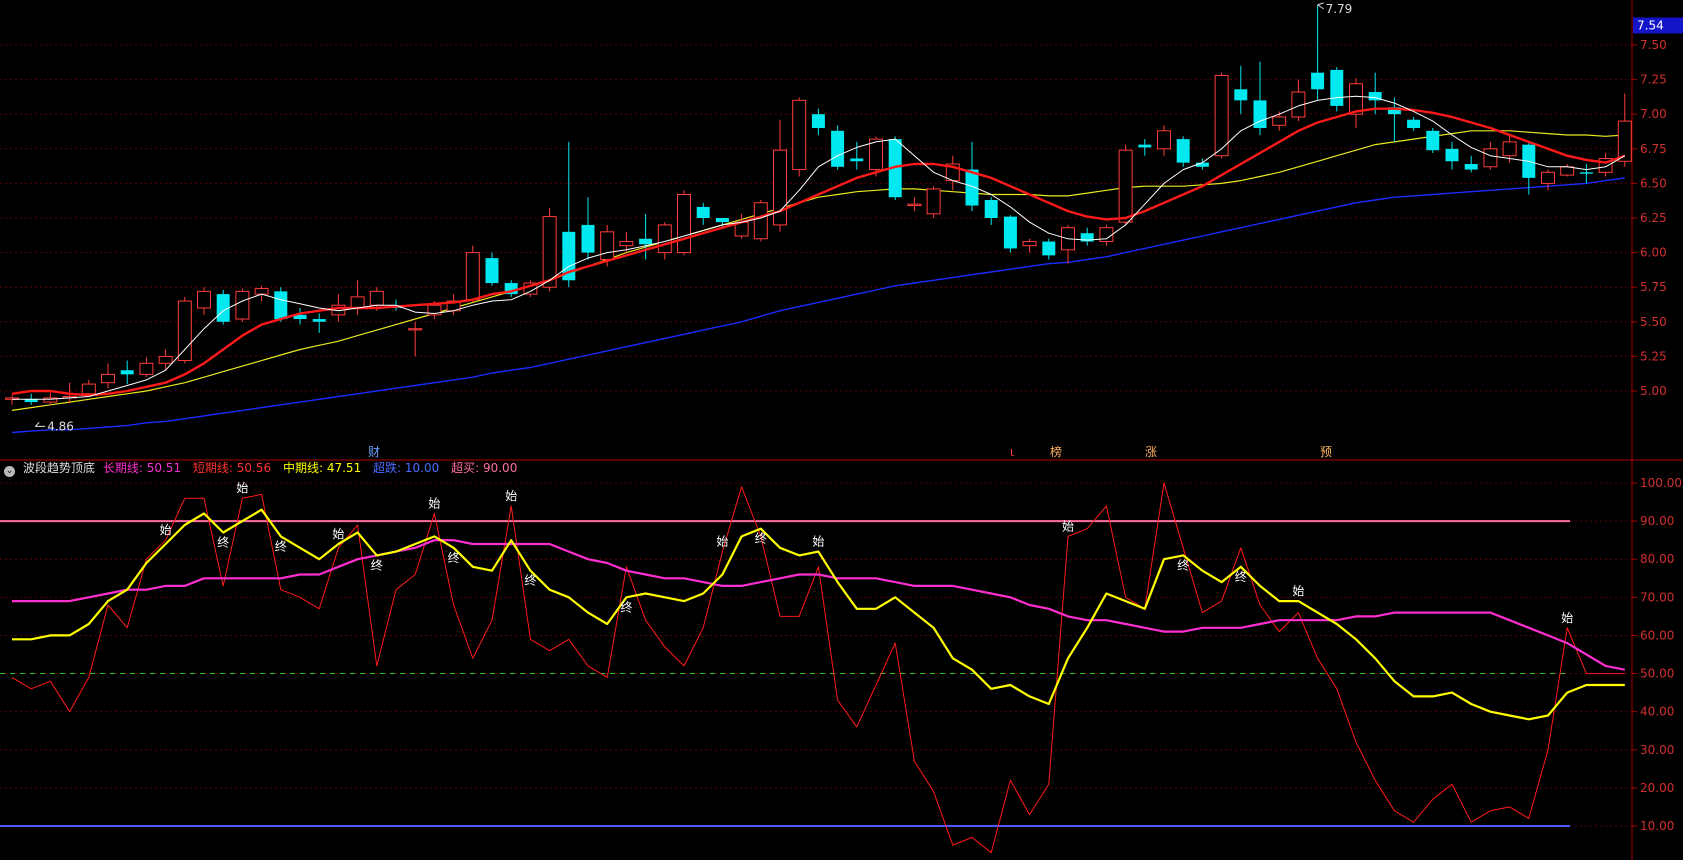 The image size is (1683, 860). I want to click on price-tick-label: 7.25, so click(1653, 80).